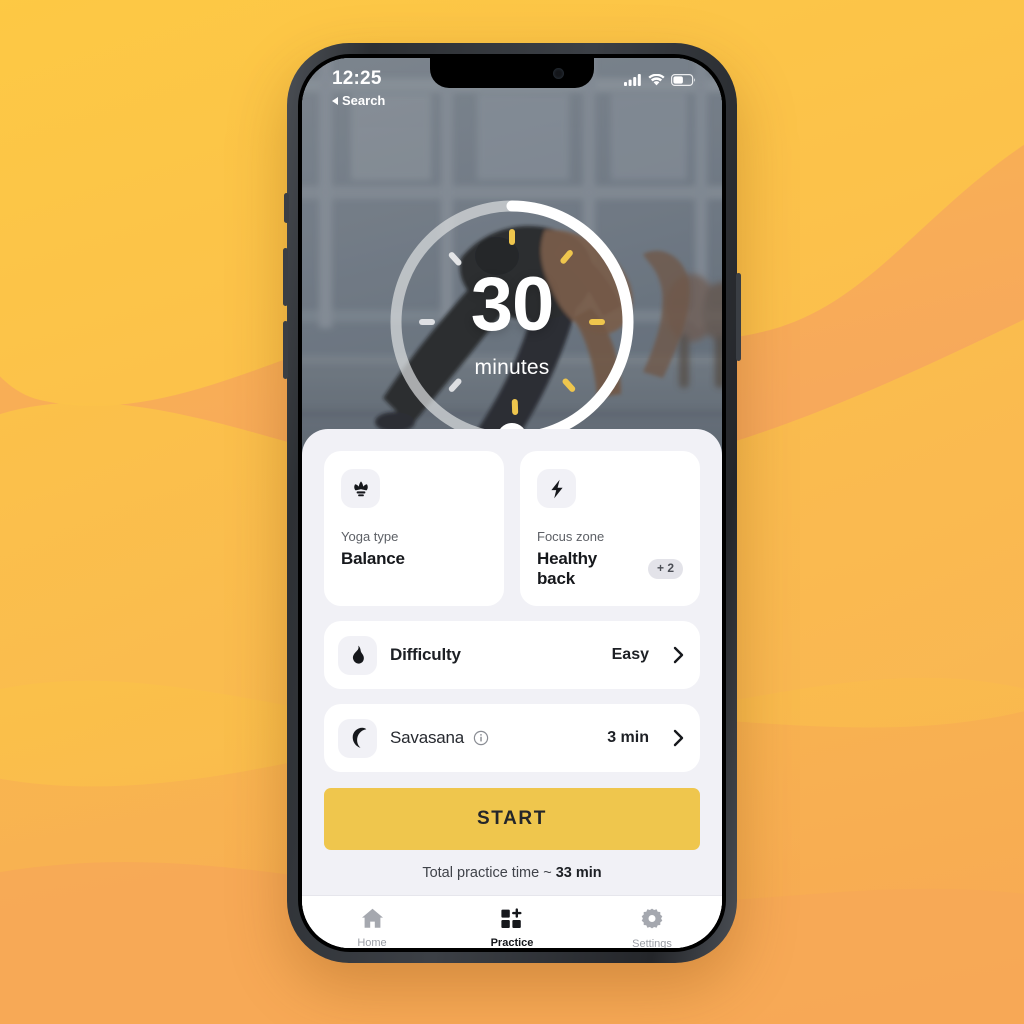  I want to click on card-label: Focus zone, so click(571, 536).